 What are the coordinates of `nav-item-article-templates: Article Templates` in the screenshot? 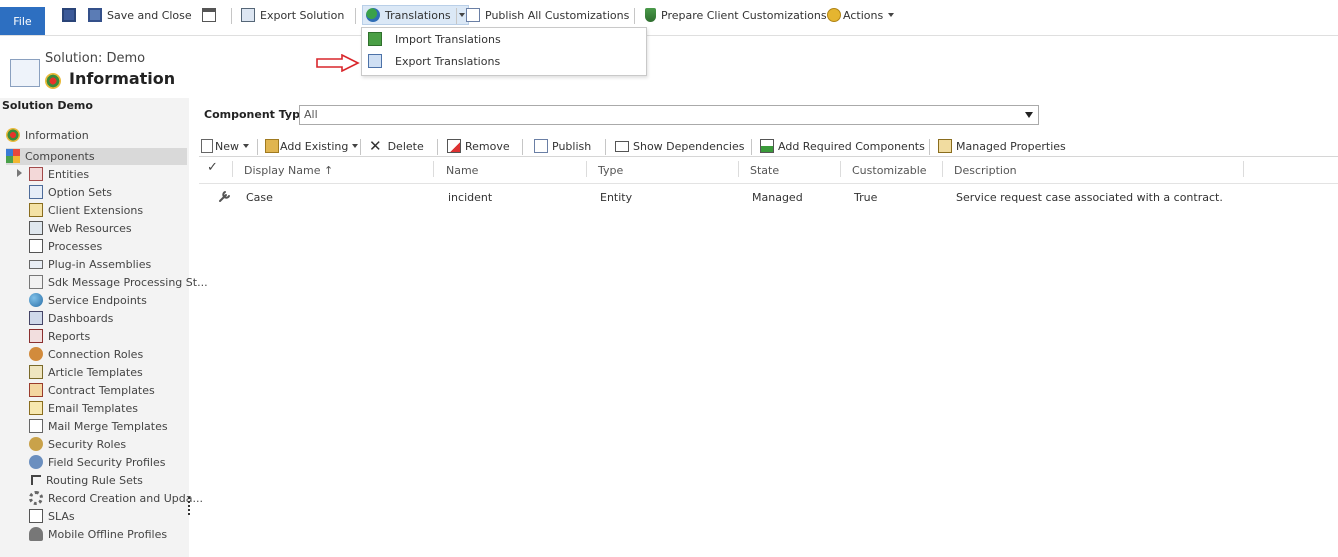 It's located at (86, 372).